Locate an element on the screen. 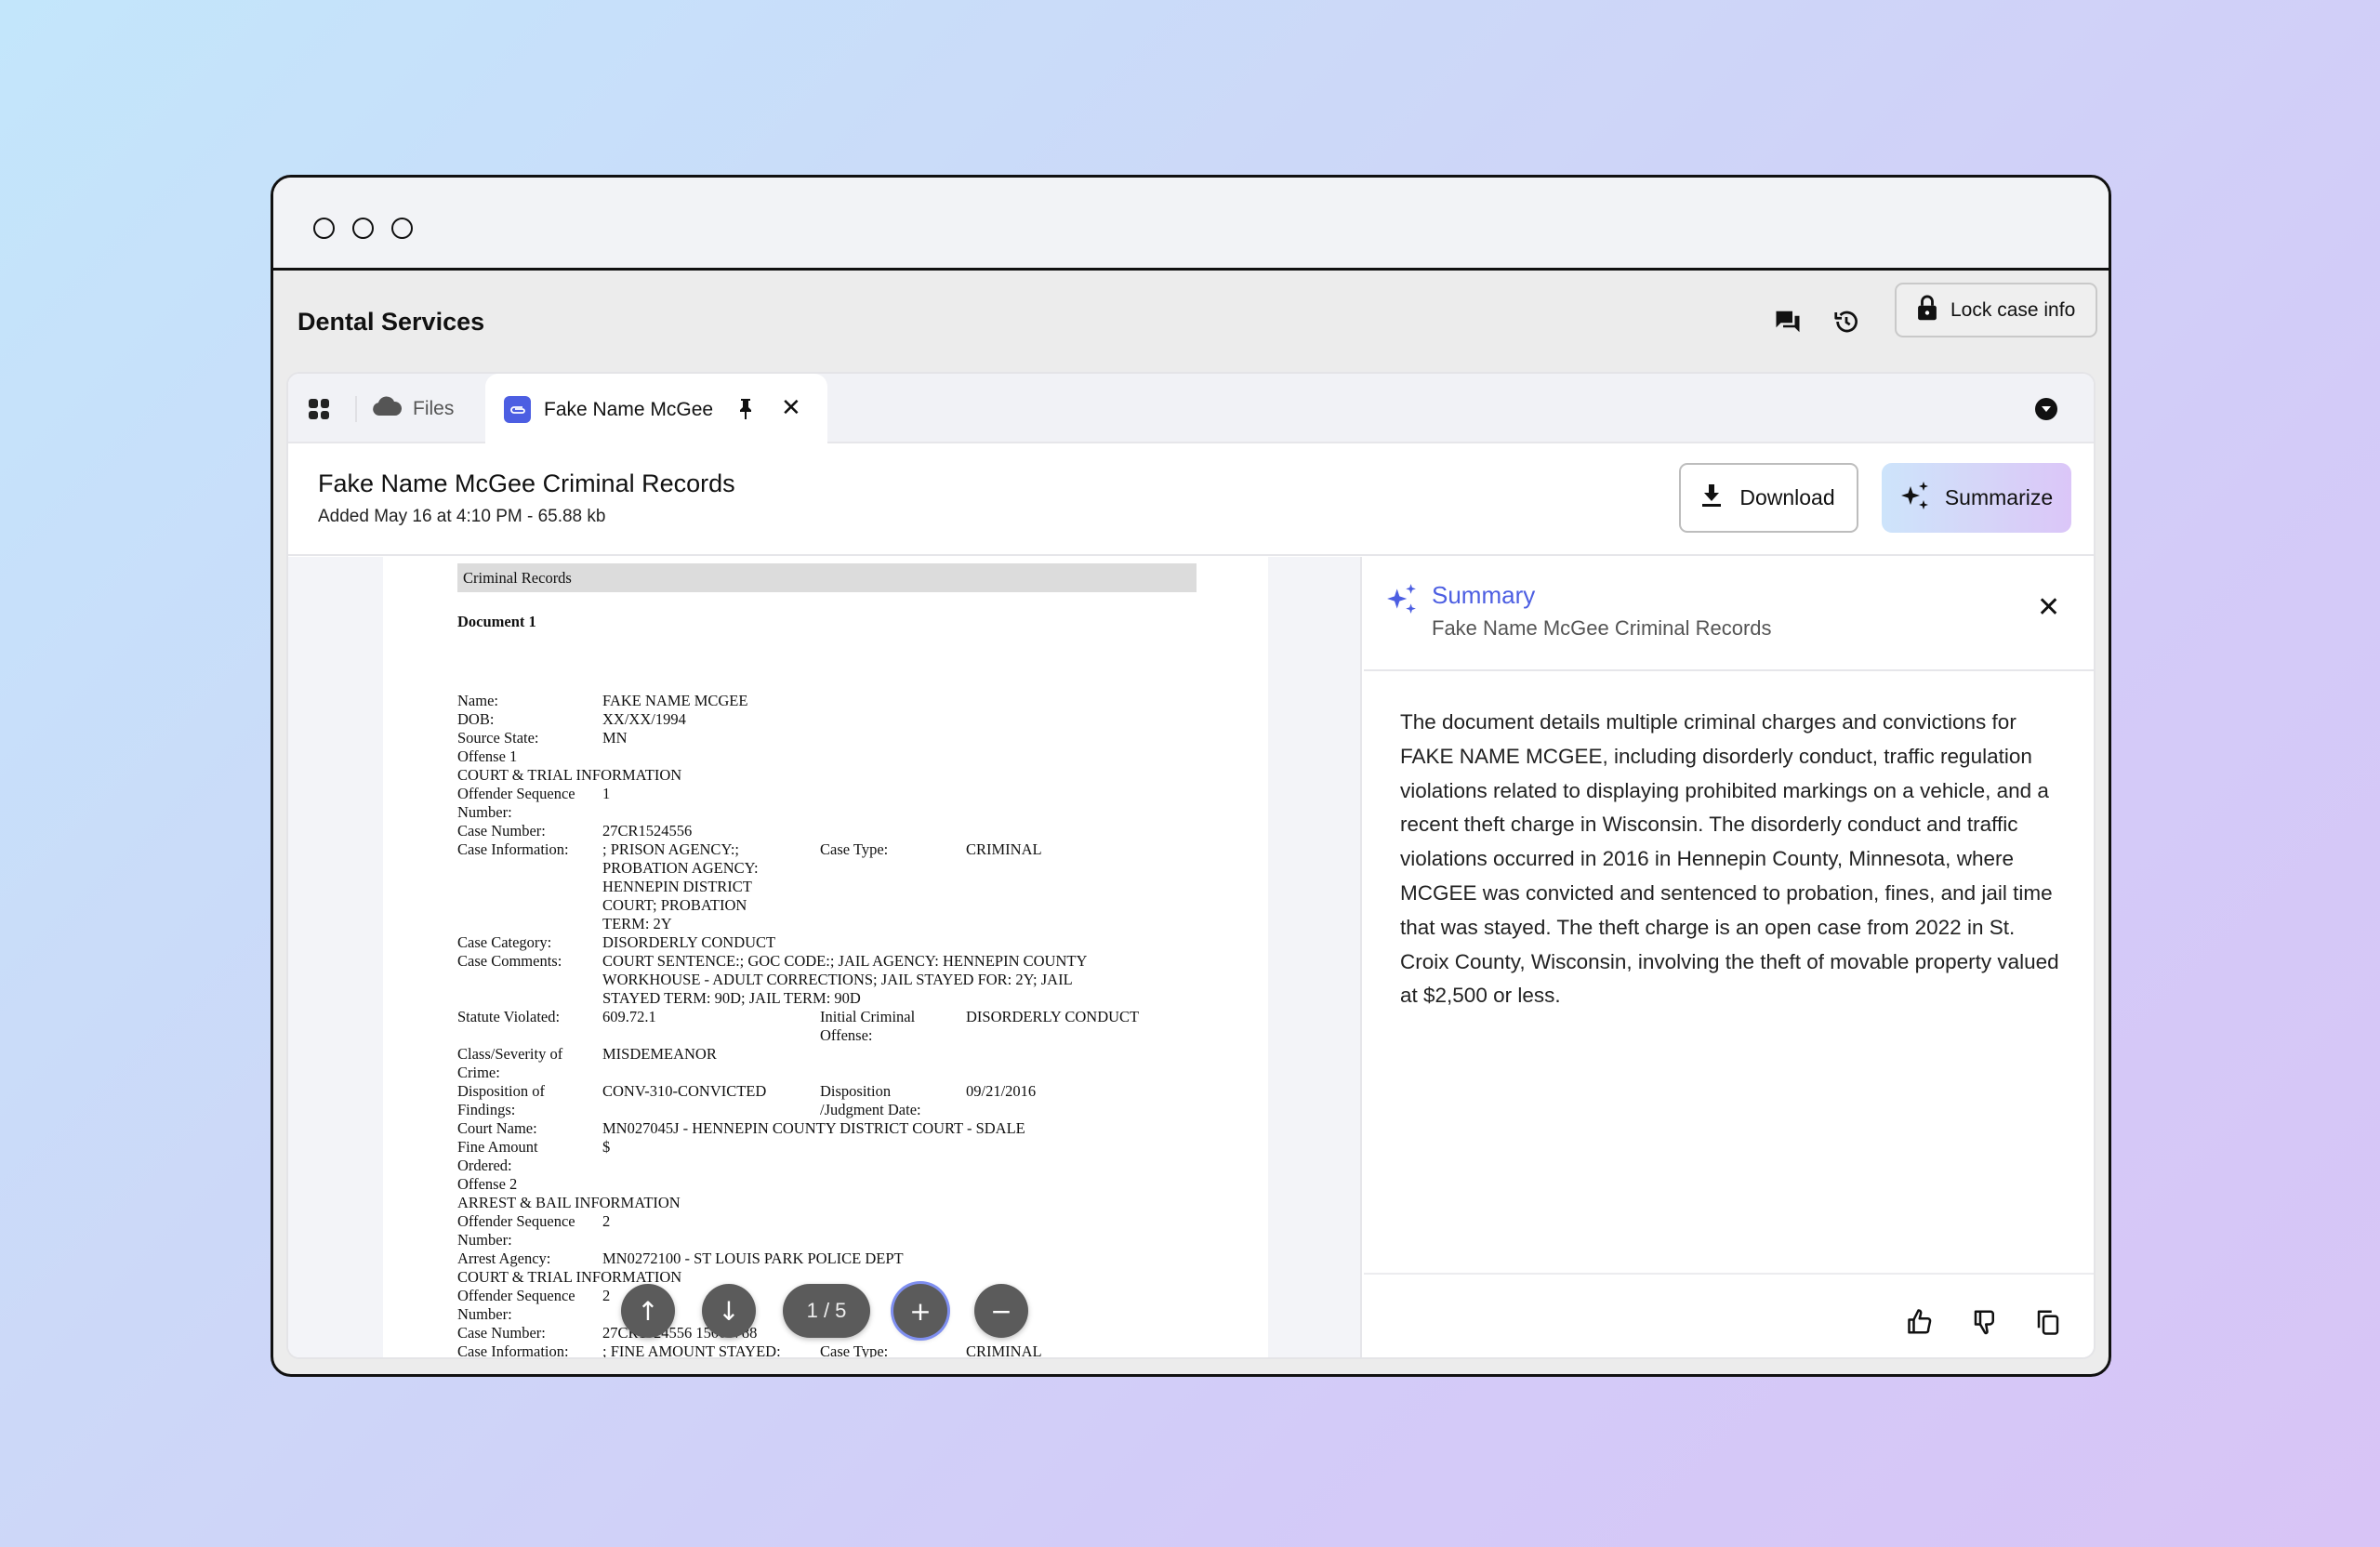  record-label: ARREST & BAIL INFORMATION is located at coordinates (569, 1202).